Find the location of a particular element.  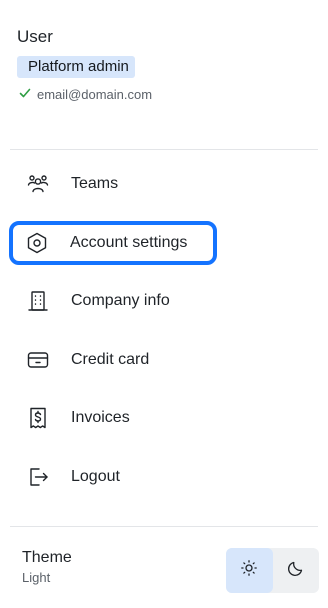

sun-icon is located at coordinates (249, 570).